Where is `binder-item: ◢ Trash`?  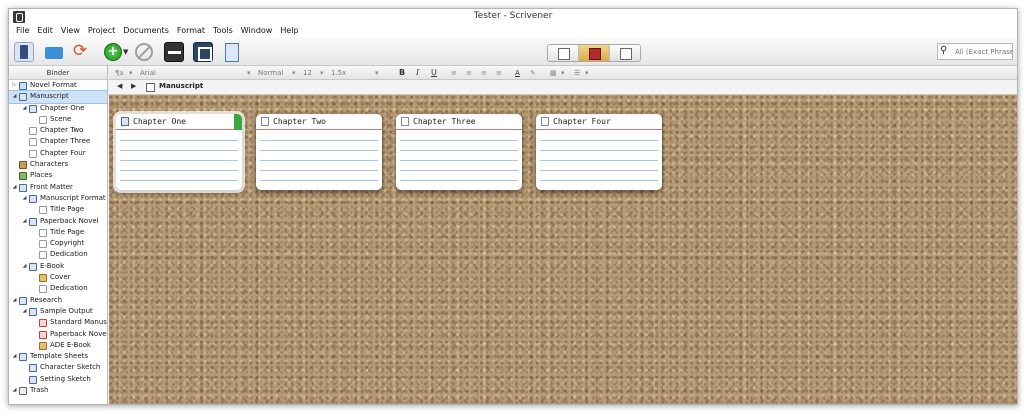 binder-item: ◢ Trash is located at coordinates (58, 390).